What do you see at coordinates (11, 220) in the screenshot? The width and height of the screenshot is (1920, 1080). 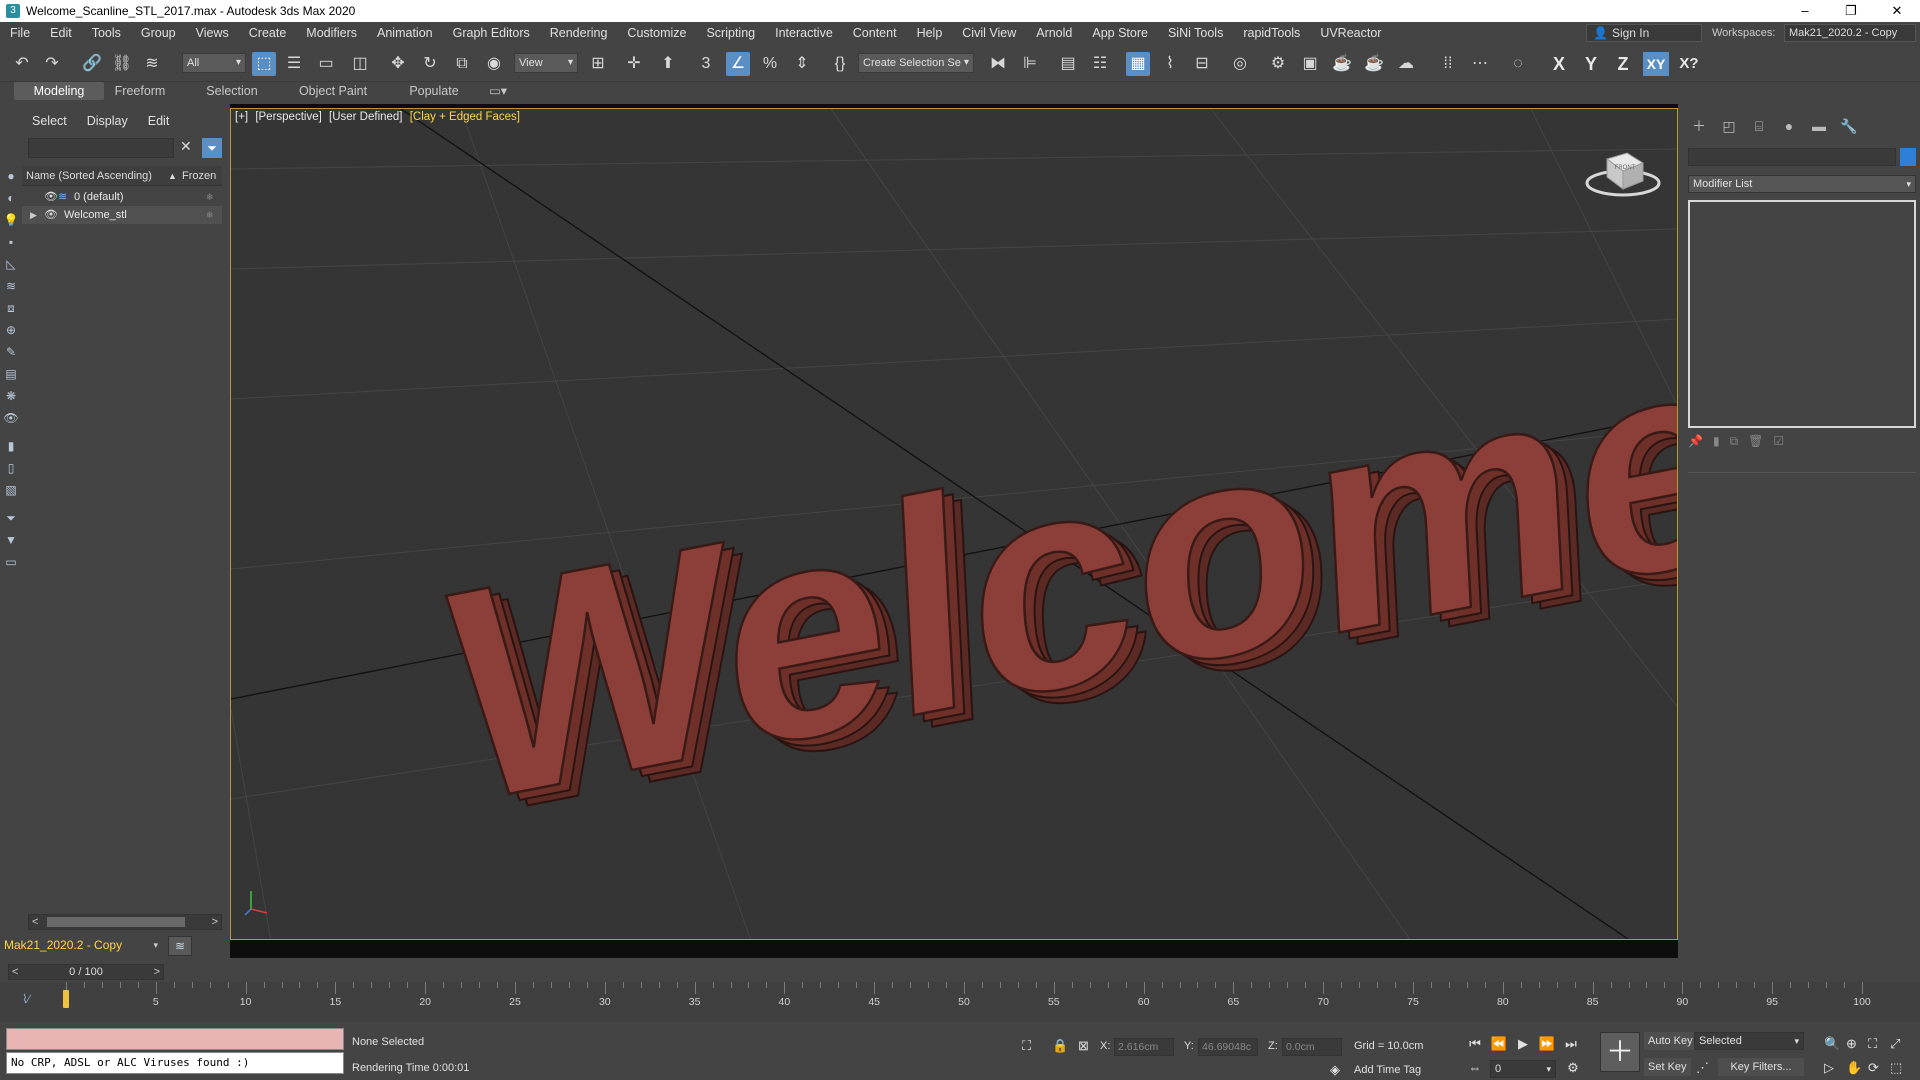 I see `display-lights-icon: 💡` at bounding box center [11, 220].